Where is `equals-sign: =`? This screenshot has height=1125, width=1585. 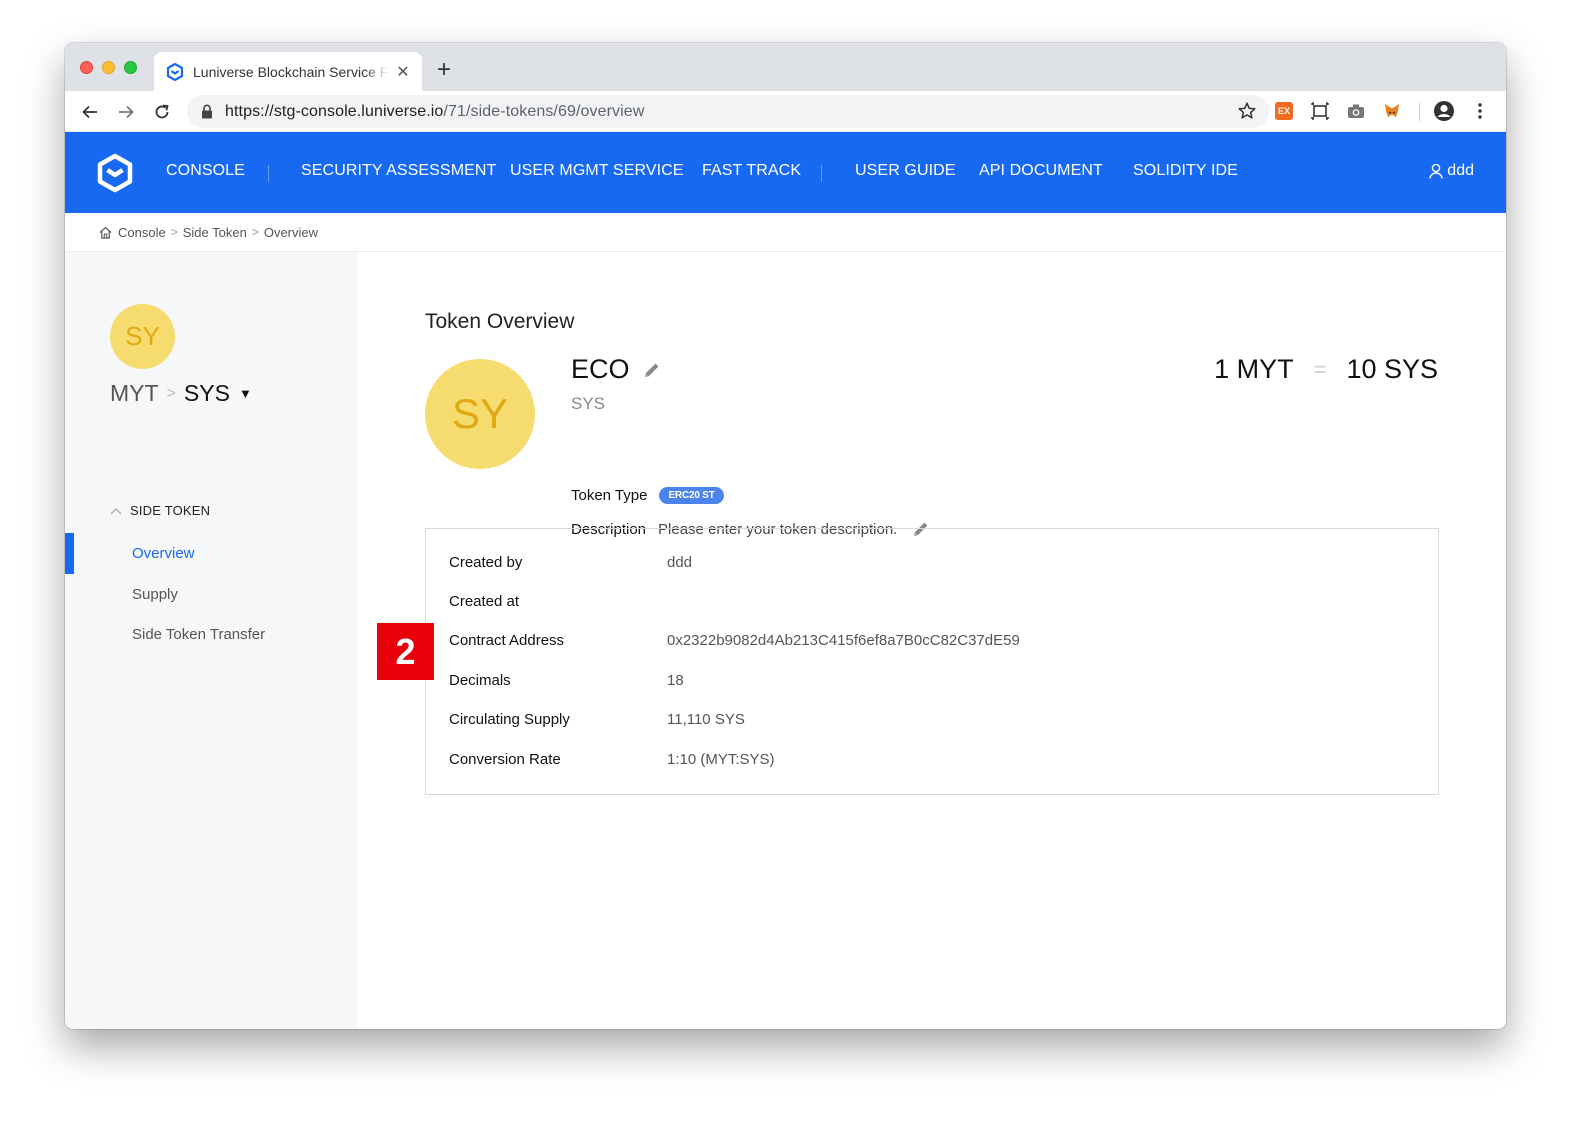 equals-sign: = is located at coordinates (1320, 369).